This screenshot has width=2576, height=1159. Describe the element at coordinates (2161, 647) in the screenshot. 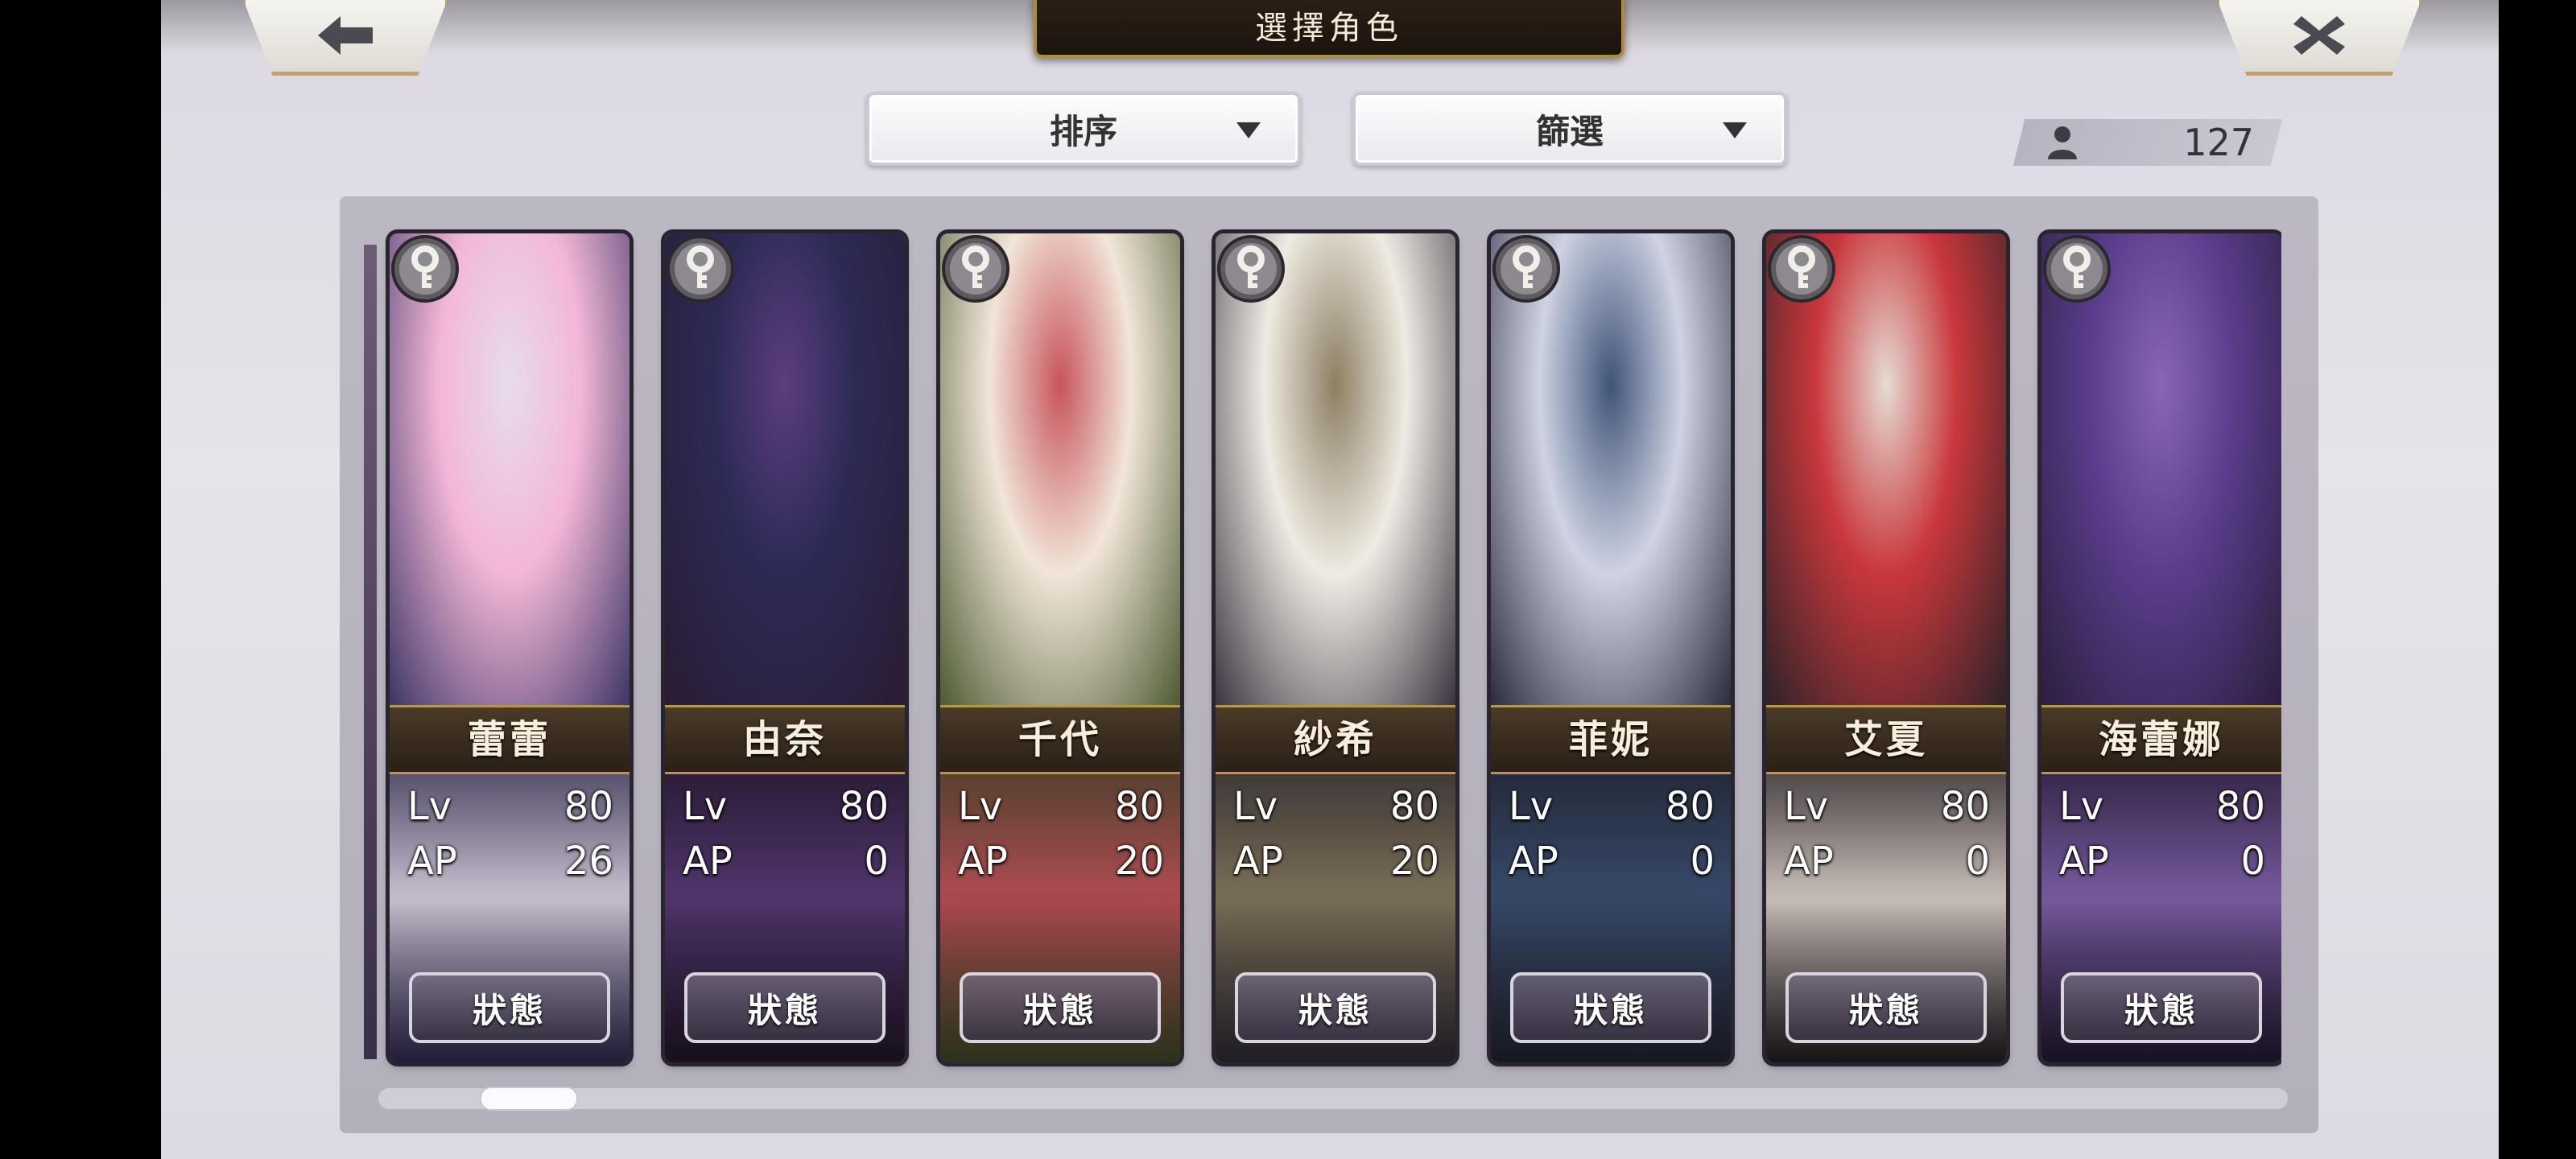

I see `character-card: 海蕾娜 Lv 80 AP 0 狀態` at that location.